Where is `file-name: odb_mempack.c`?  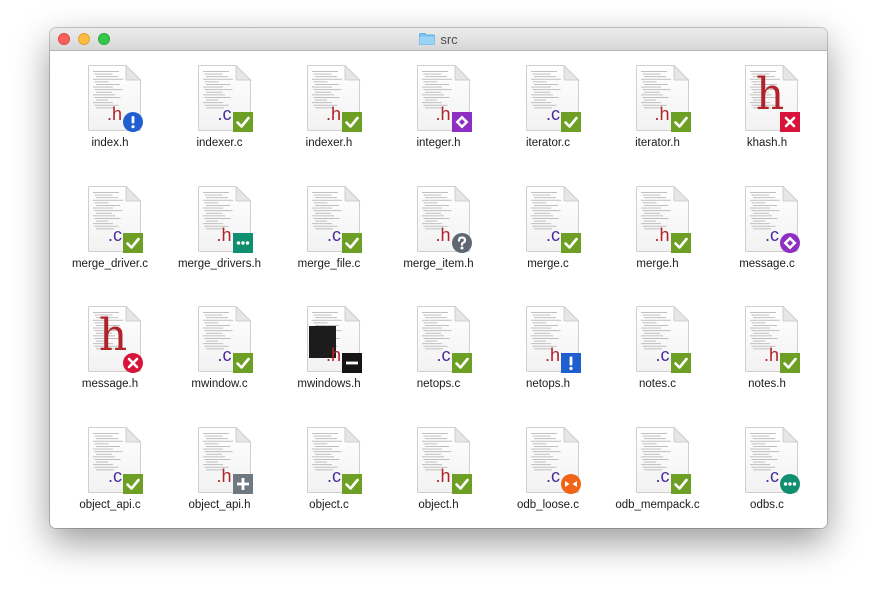 file-name: odb_mempack.c is located at coordinates (657, 504).